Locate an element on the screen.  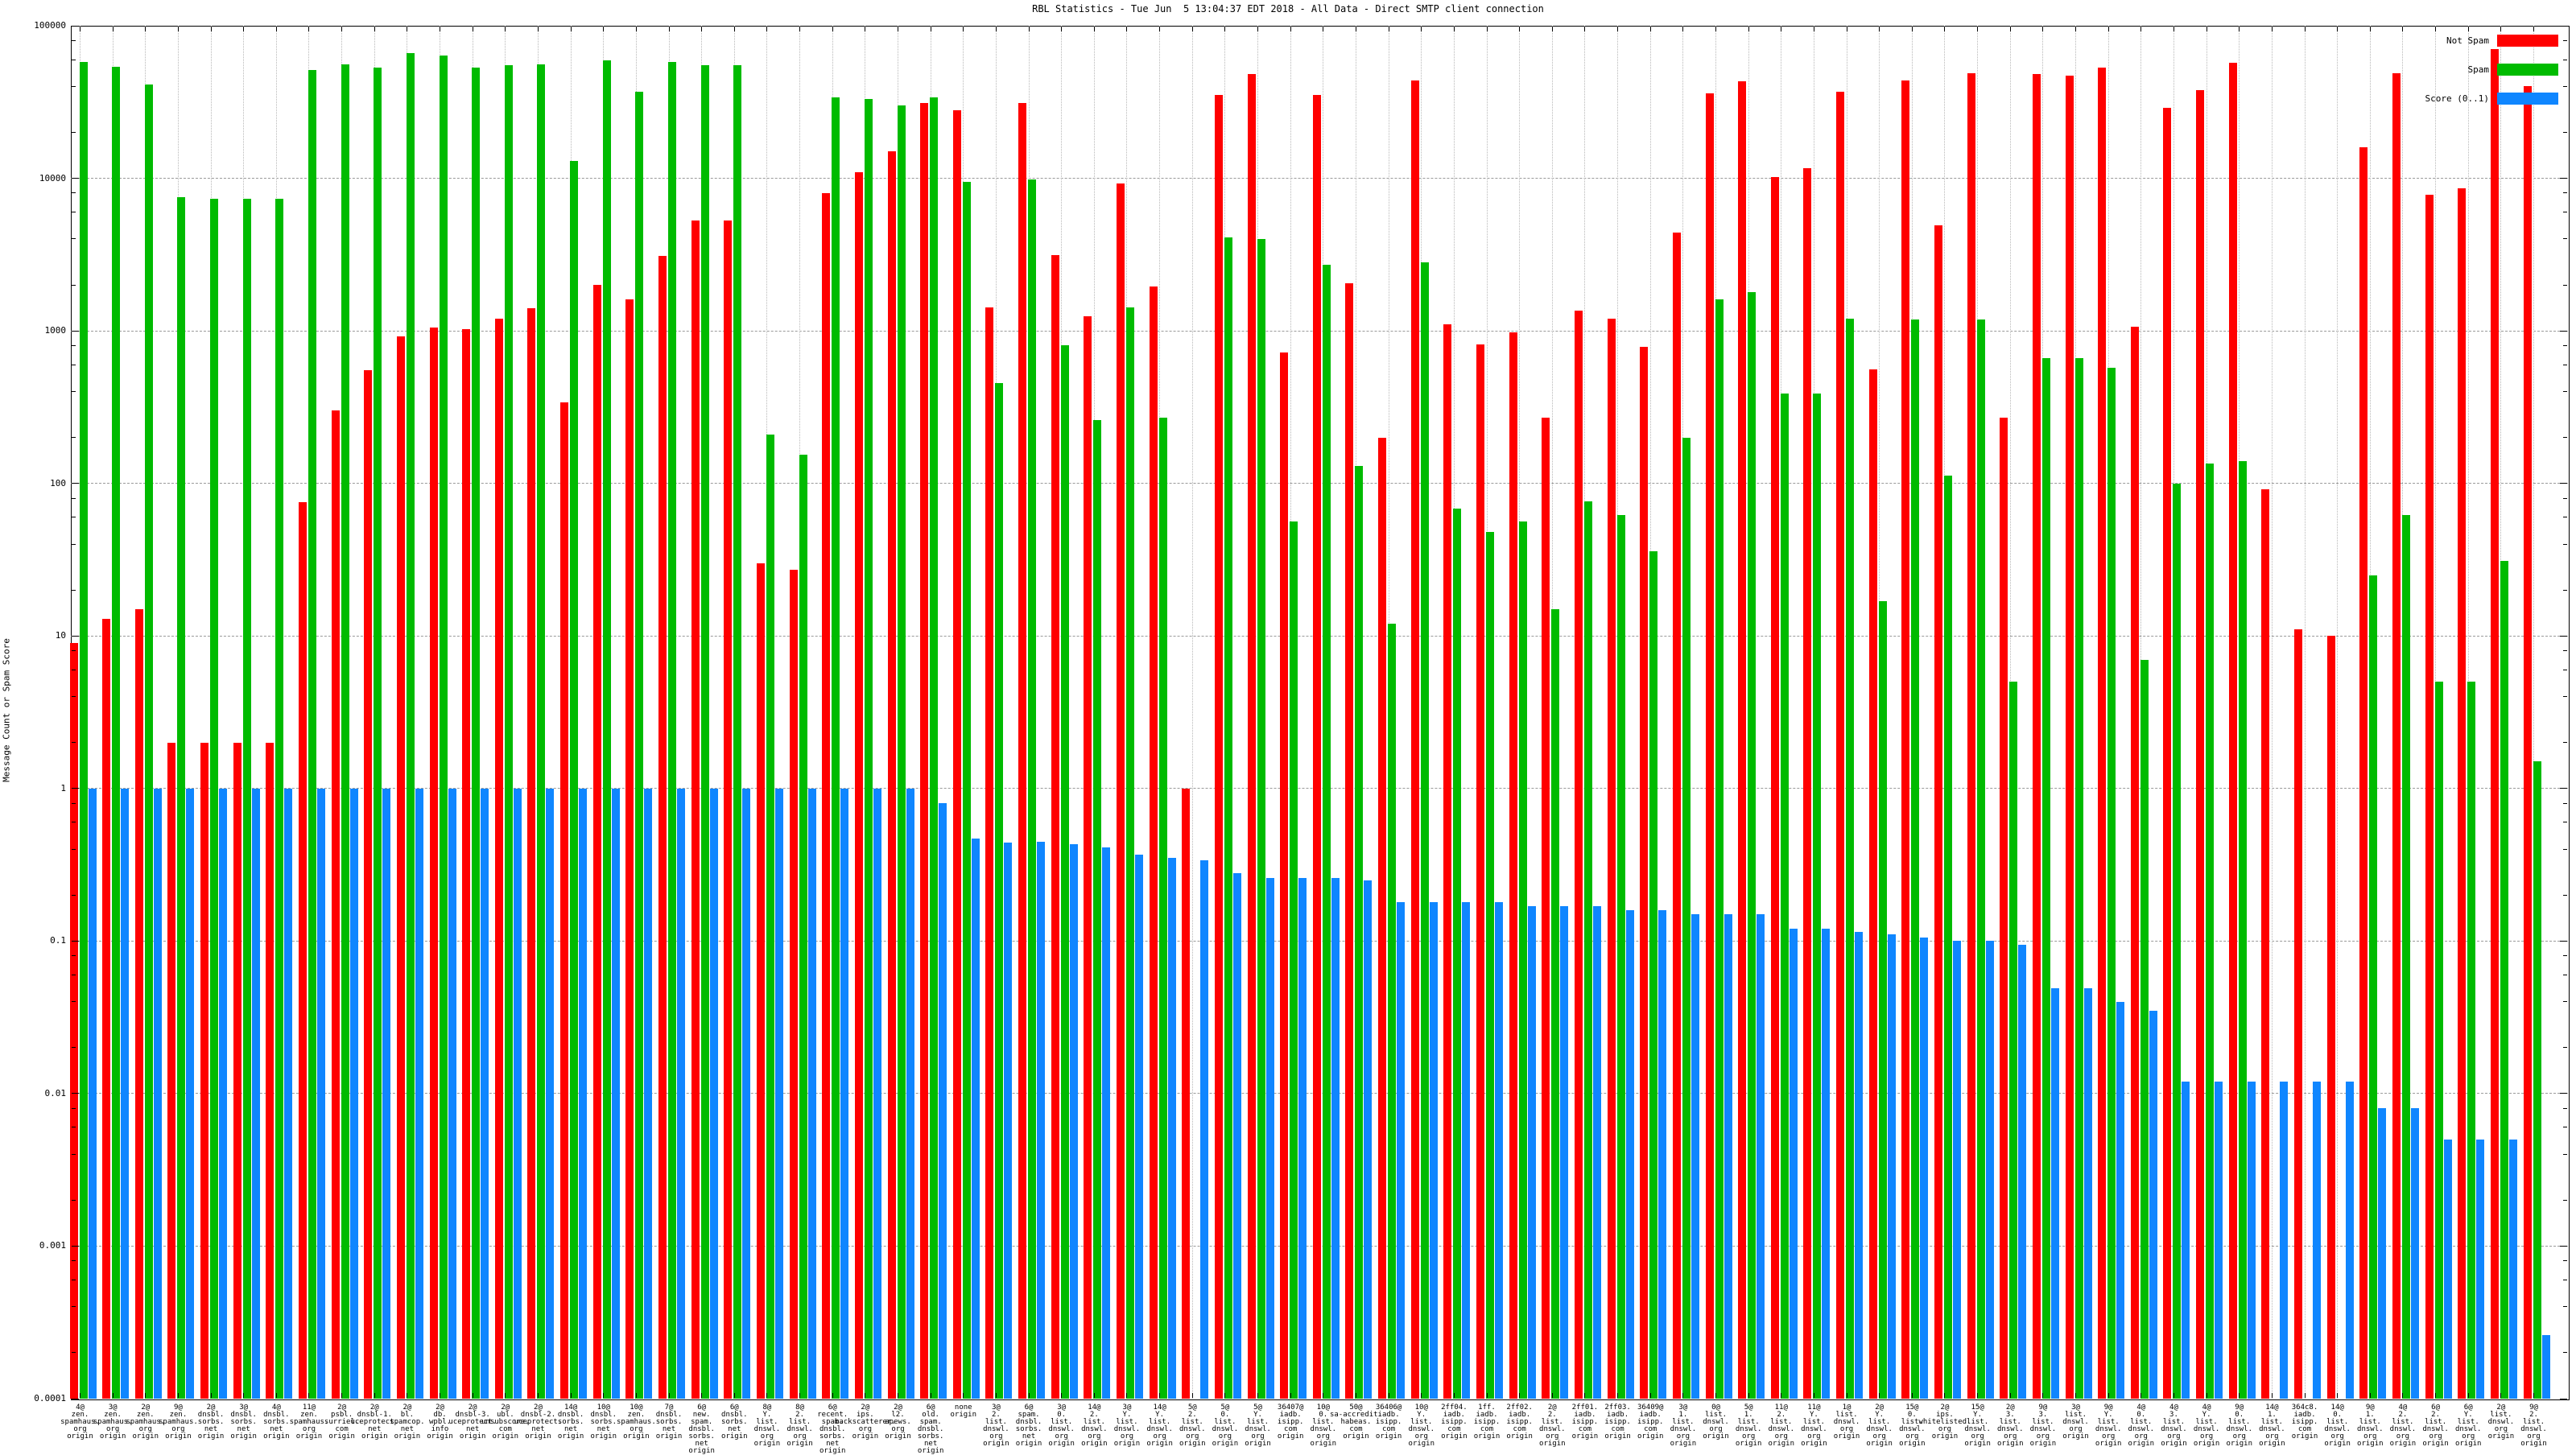
x-axis-label: 4@ 2. list. dnswl. org origin is located at coordinates (2403, 1425).